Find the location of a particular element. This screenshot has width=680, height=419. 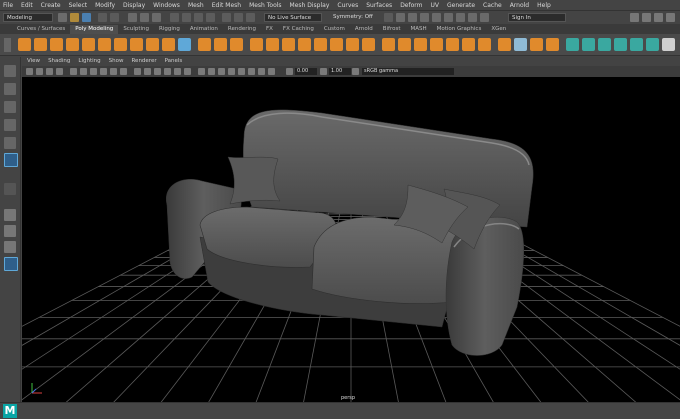

gamma-field: 1.00 is located at coordinates (340, 71).